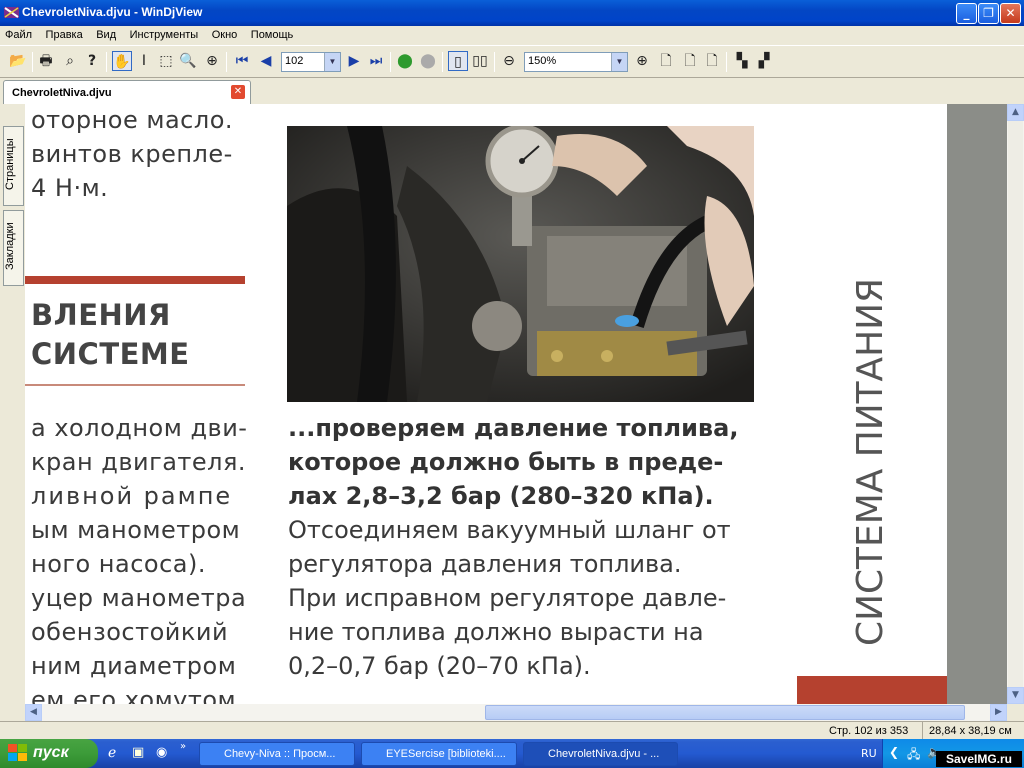  I want to click on vertical-scrollbar: ▲ ▼, so click(1015, 404).